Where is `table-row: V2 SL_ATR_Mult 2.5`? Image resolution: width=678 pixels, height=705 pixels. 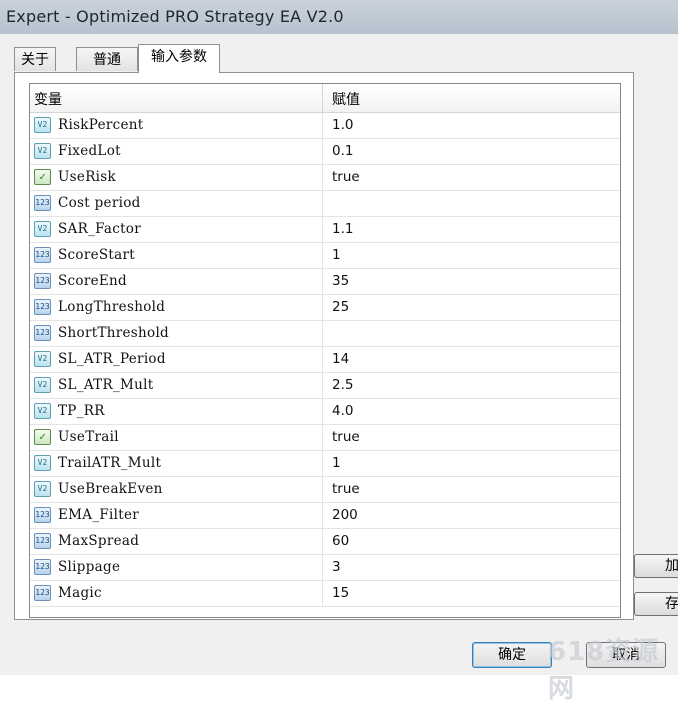 table-row: V2 SL_ATR_Mult 2.5 is located at coordinates (325, 386).